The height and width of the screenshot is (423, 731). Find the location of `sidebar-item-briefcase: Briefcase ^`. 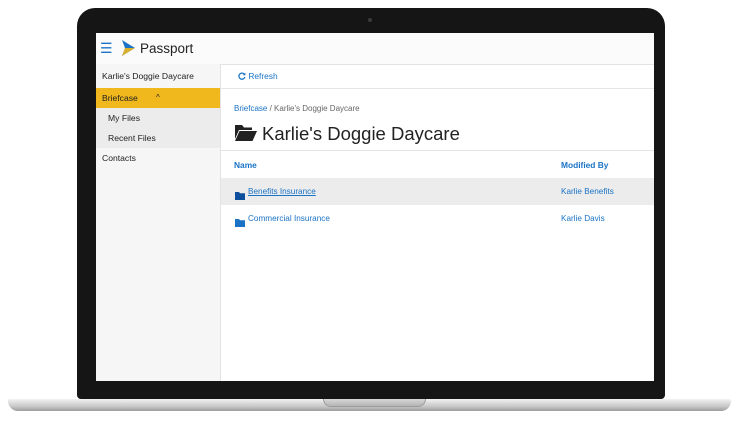

sidebar-item-briefcase: Briefcase ^ is located at coordinates (158, 98).